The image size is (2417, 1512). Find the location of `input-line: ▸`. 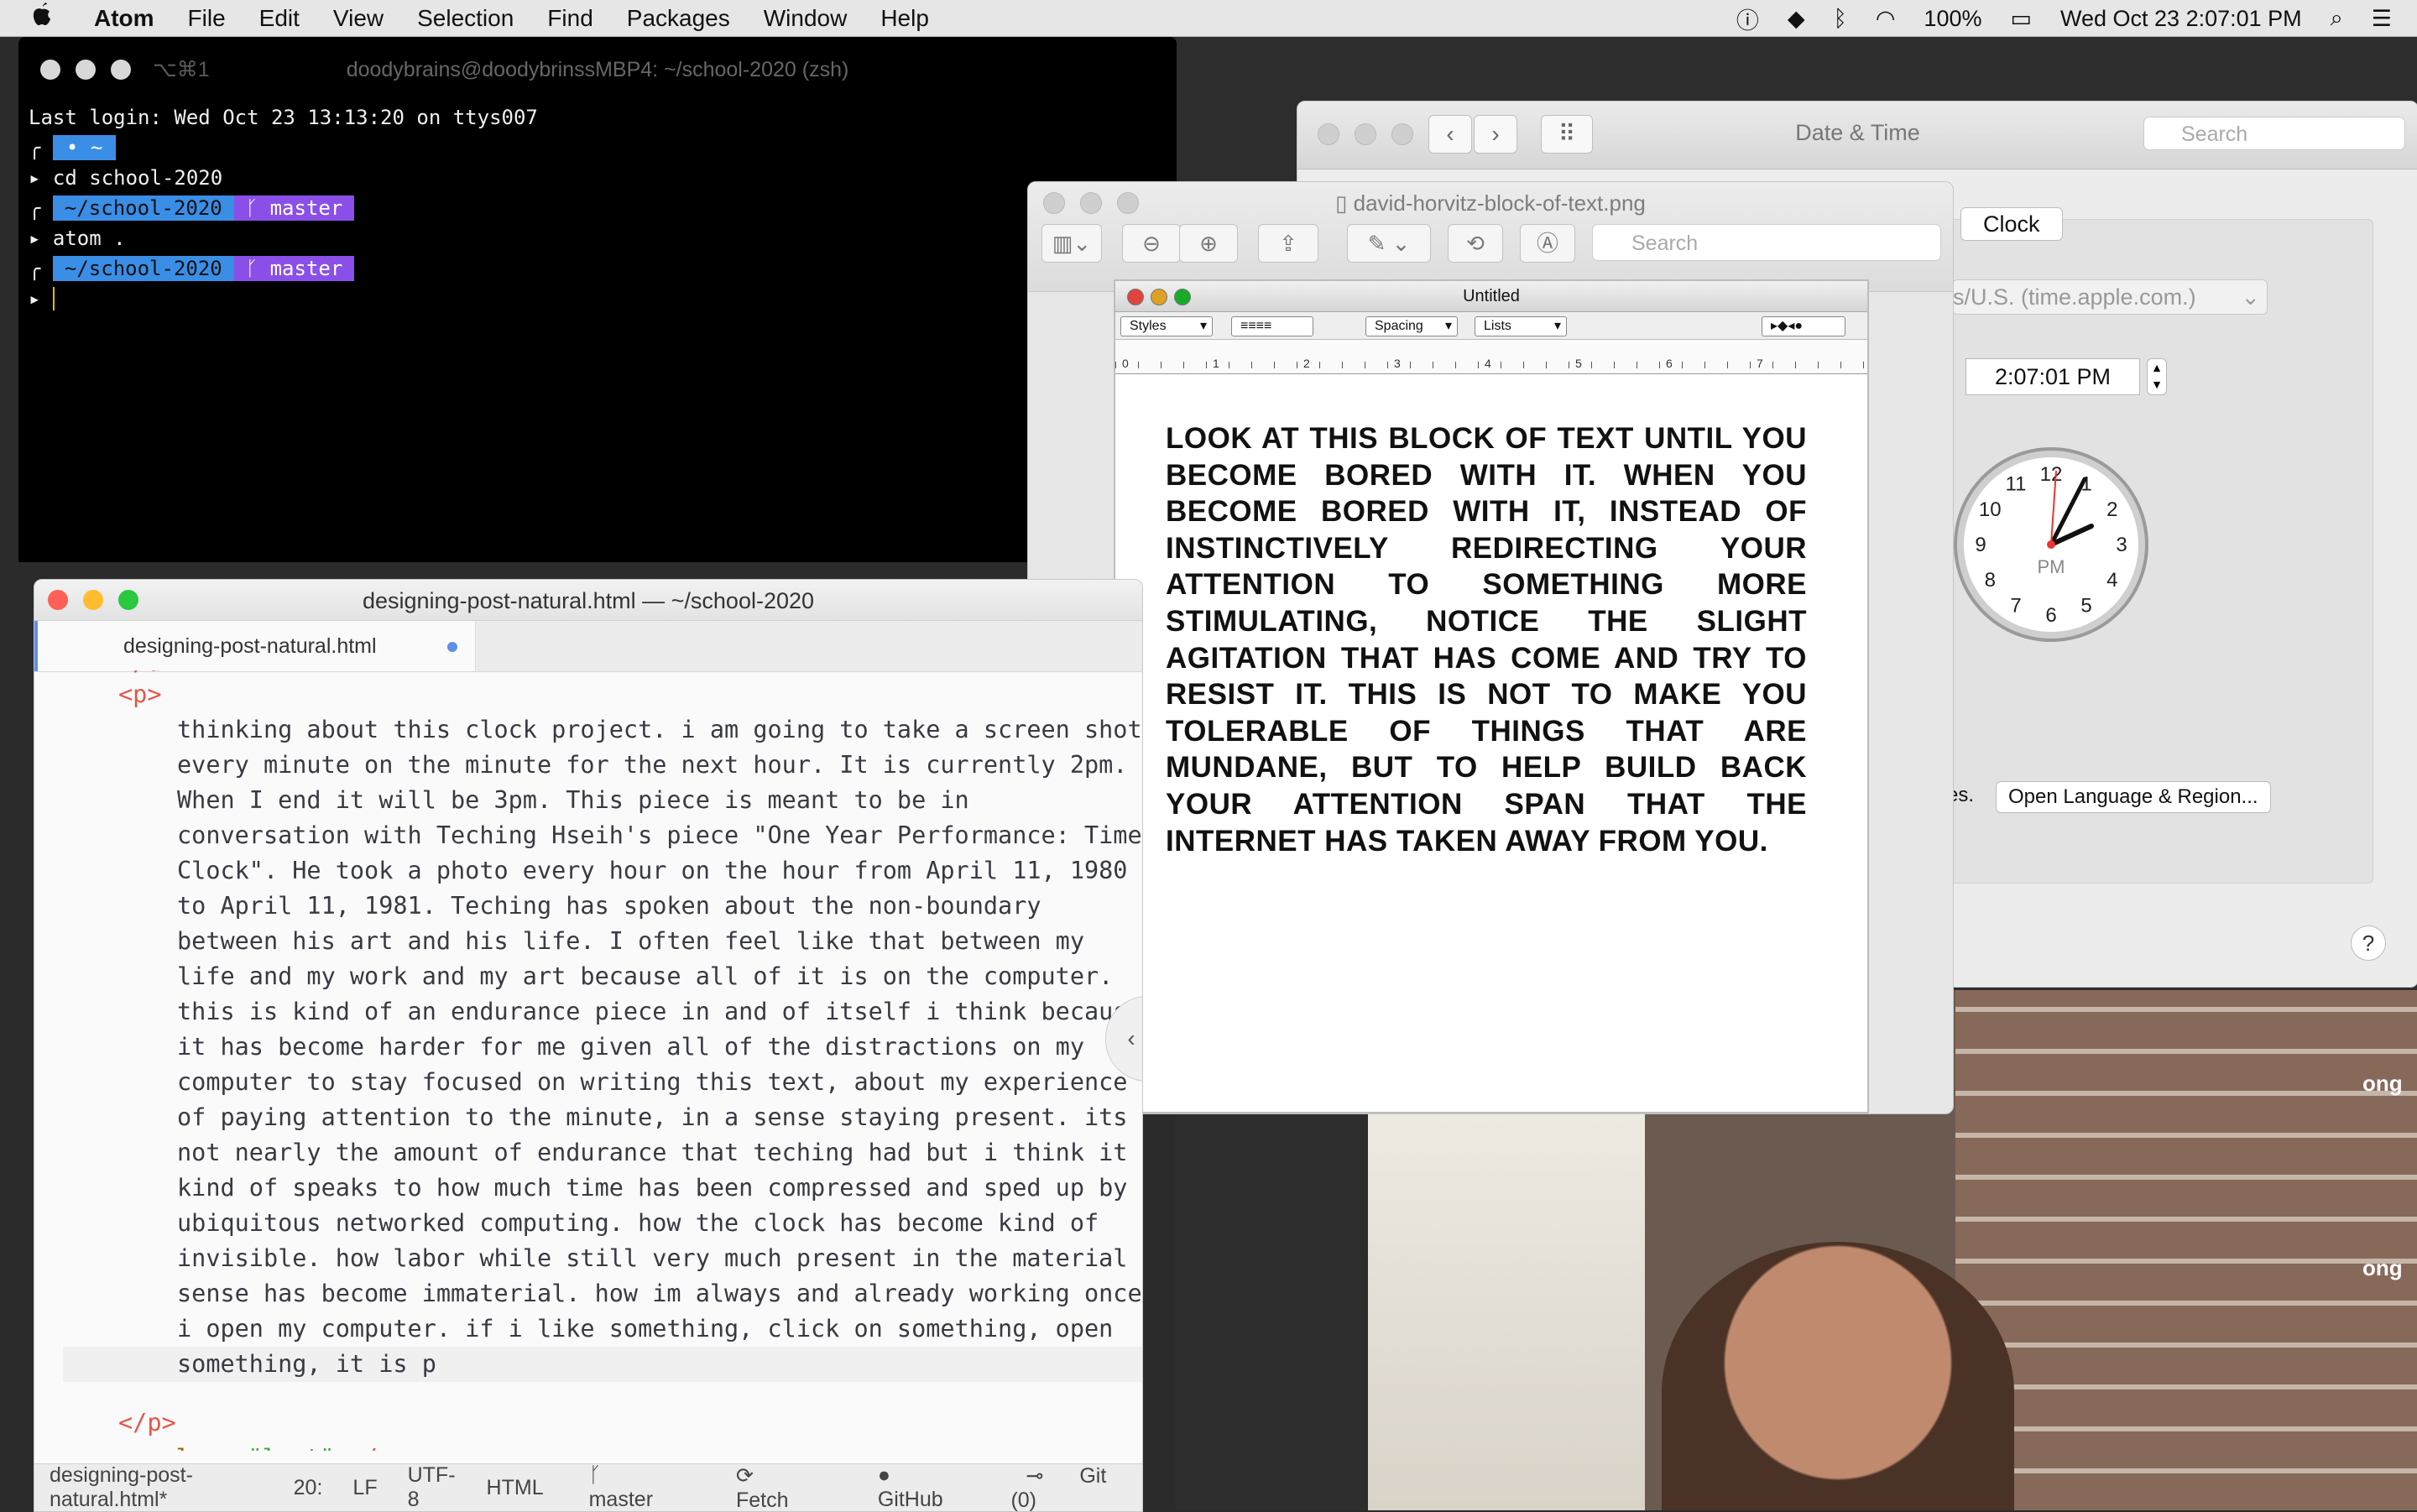

input-line: ▸ is located at coordinates (597, 299).